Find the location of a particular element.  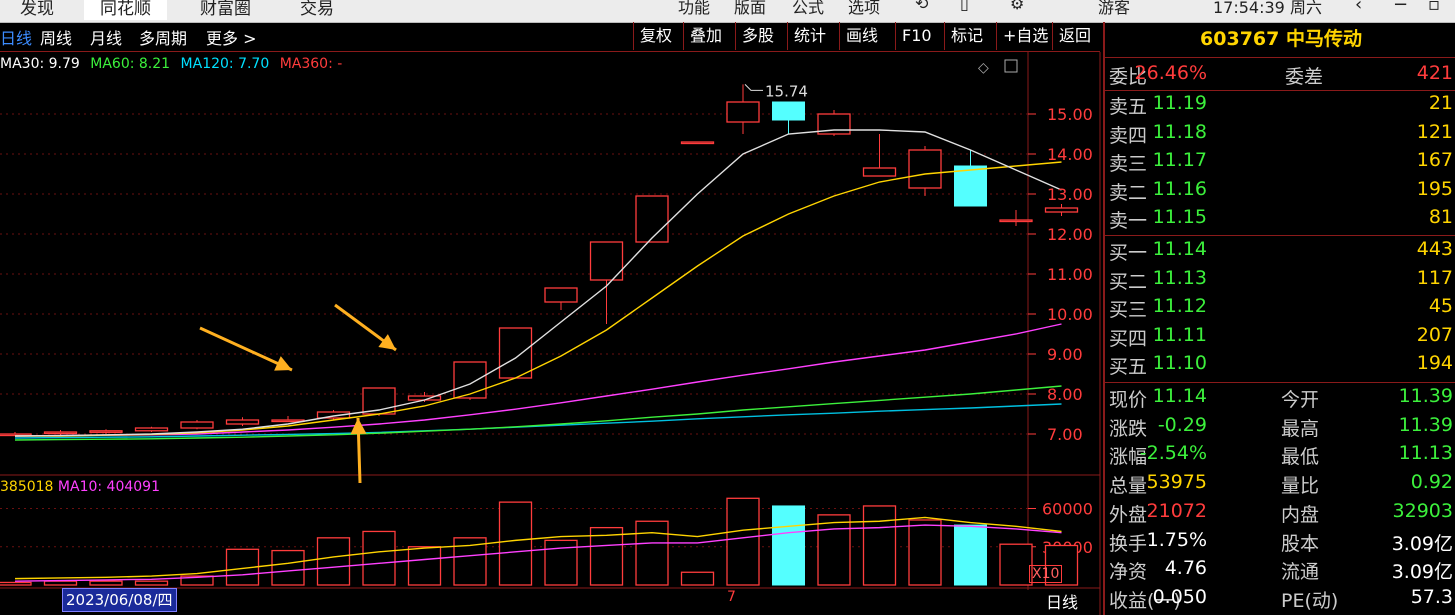

diff-value: 421 is located at coordinates (1434, 73).